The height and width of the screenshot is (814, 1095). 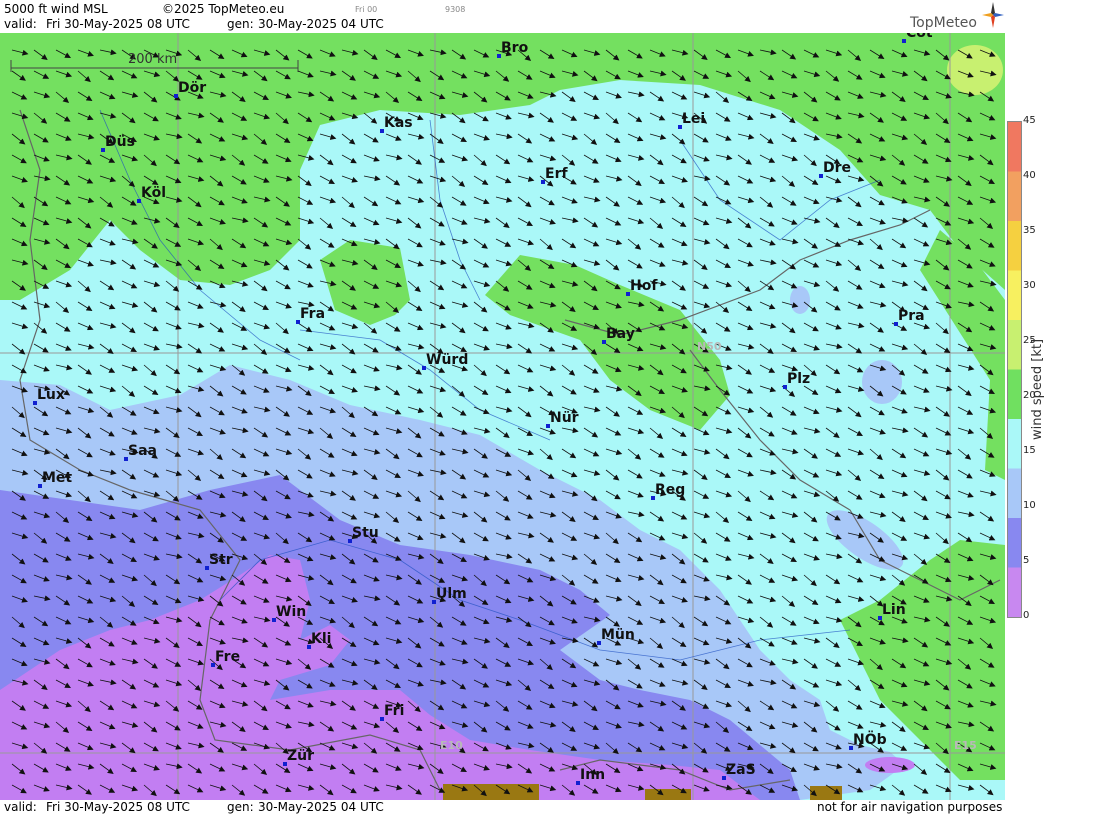 I want to click on legend-tick: 0, so click(x=1026, y=615).